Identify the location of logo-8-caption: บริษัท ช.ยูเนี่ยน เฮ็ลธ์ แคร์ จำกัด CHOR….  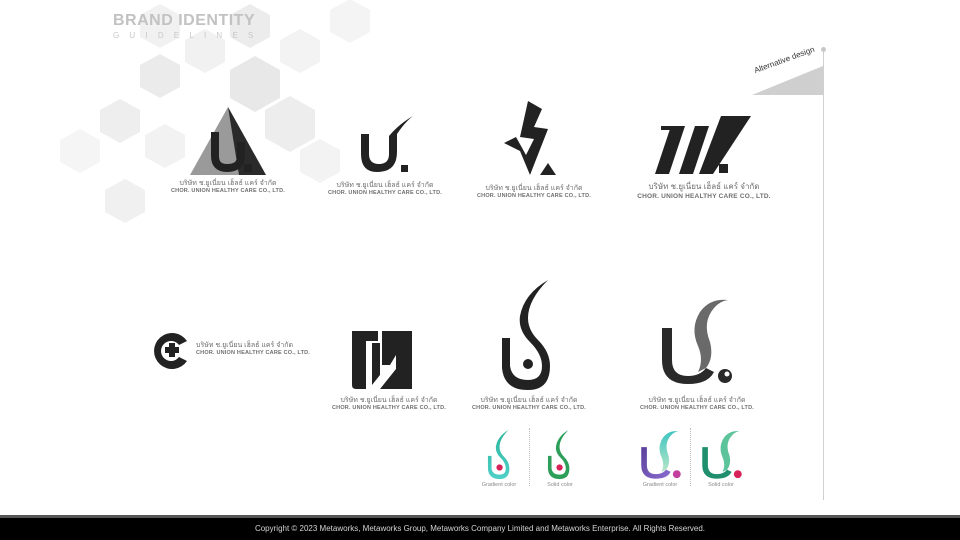
(697, 404).